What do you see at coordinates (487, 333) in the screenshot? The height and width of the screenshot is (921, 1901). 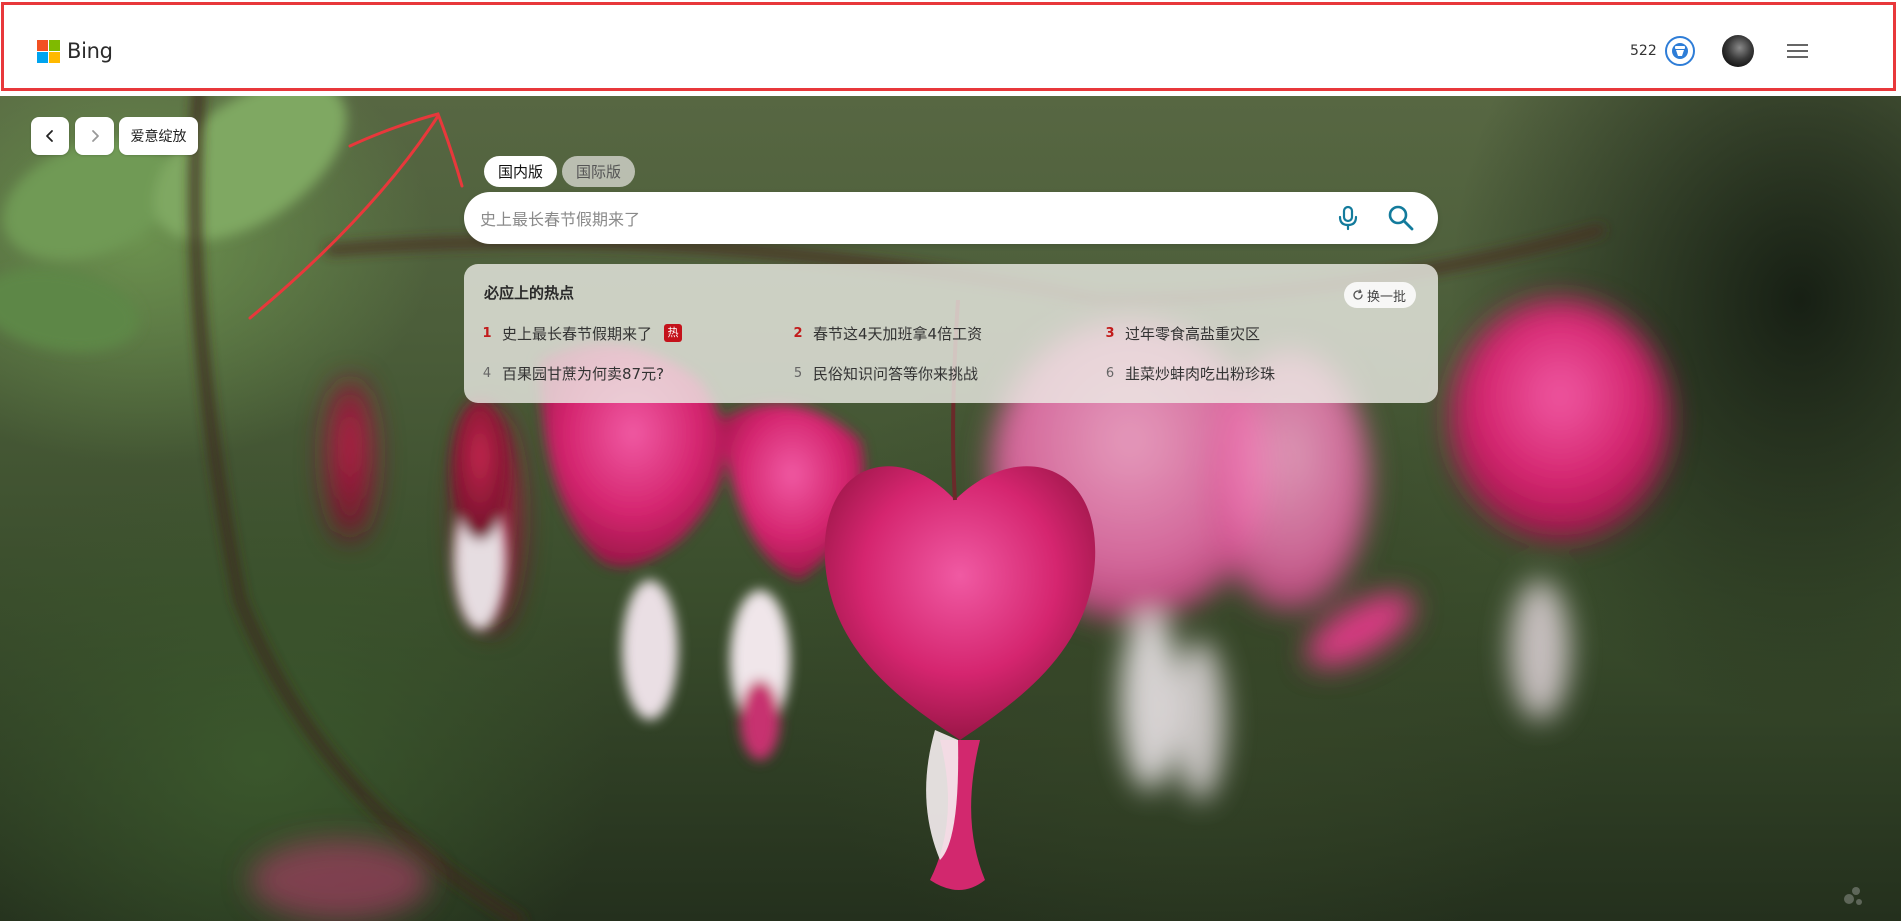 I see `trending-rank: 1` at bounding box center [487, 333].